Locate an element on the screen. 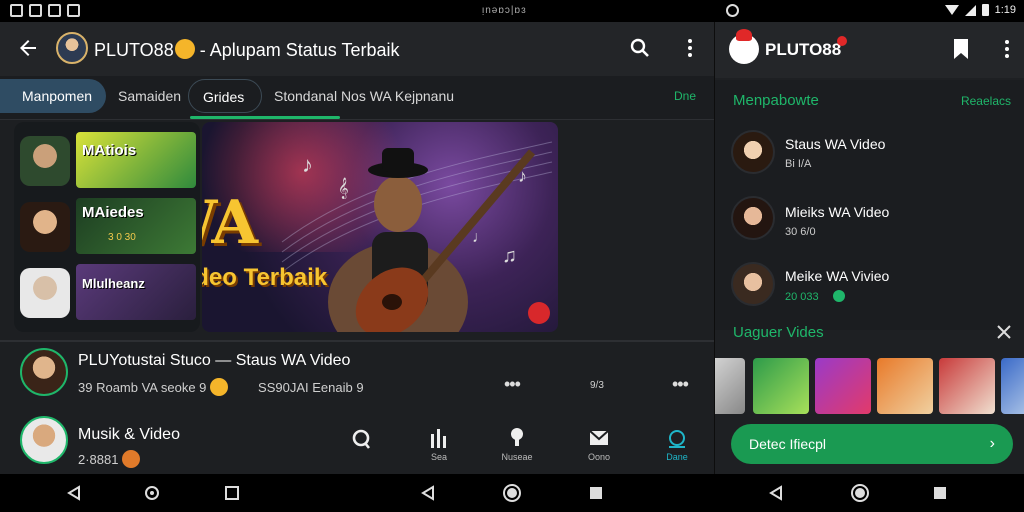 The image size is (1024, 512). btab-dane: Dane is located at coordinates (677, 444).